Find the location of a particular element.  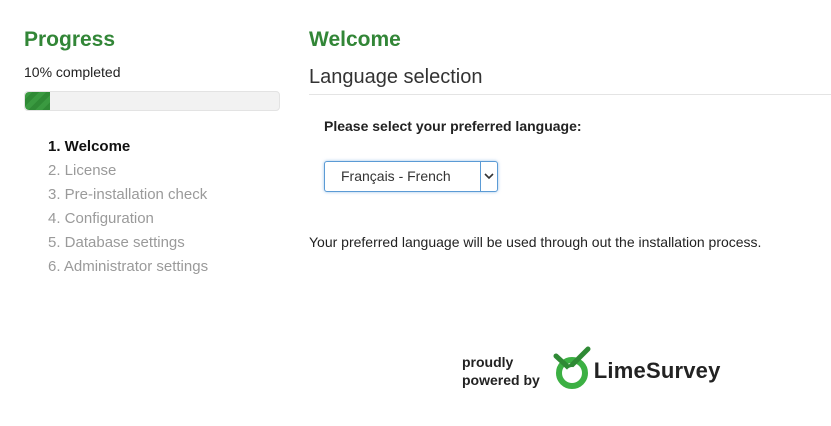

language-prompt: Please select your preferred language: is located at coordinates (453, 126).